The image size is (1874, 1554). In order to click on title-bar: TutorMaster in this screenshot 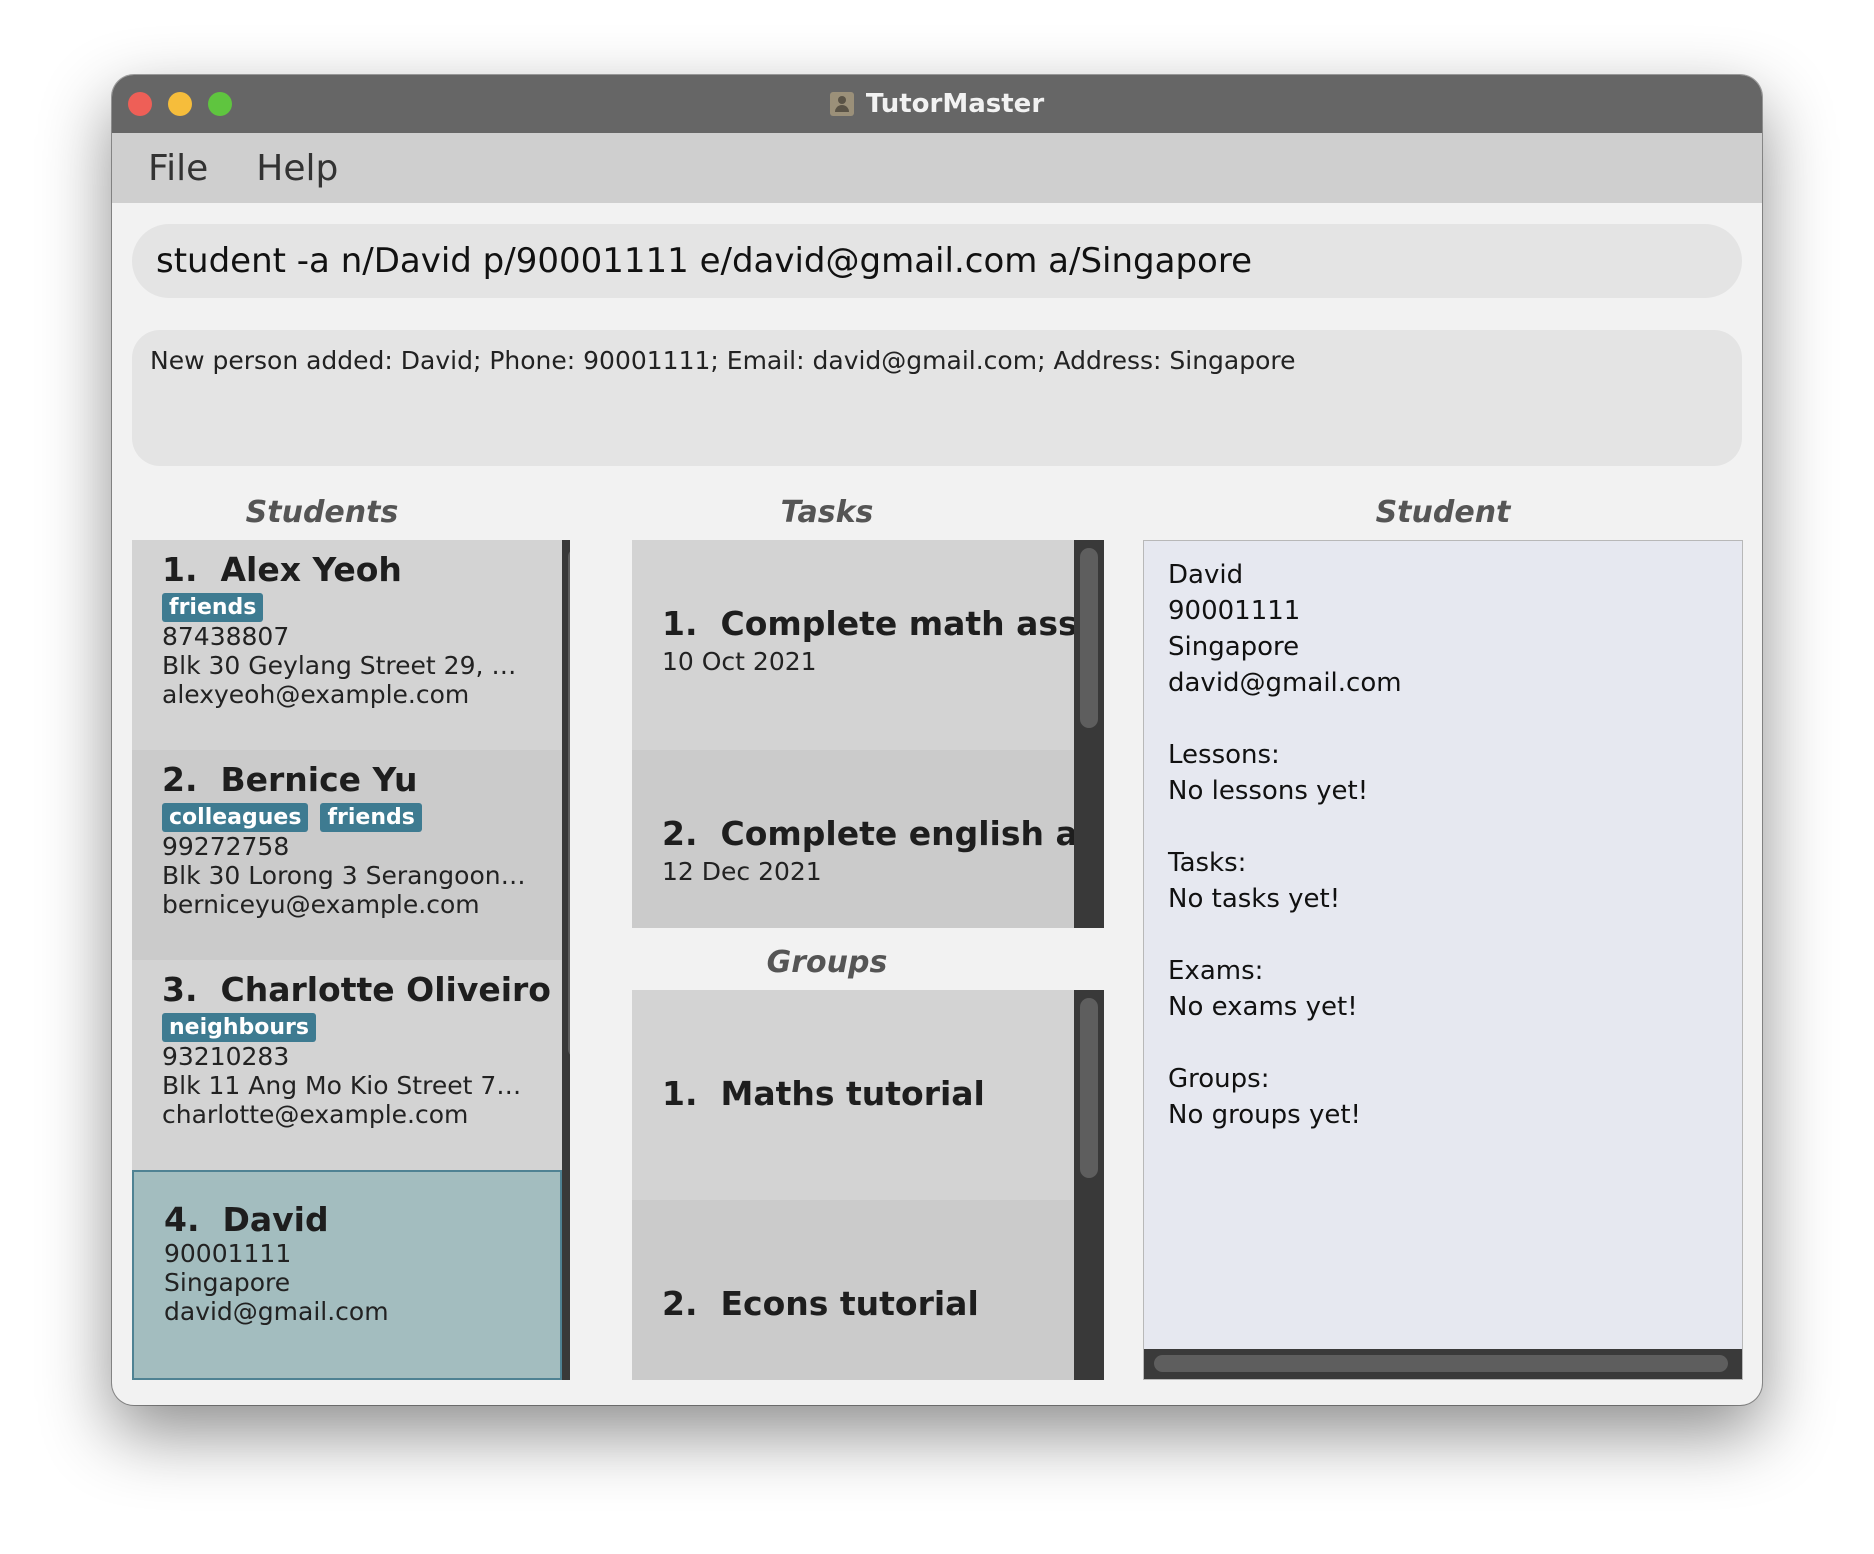, I will do `click(937, 104)`.